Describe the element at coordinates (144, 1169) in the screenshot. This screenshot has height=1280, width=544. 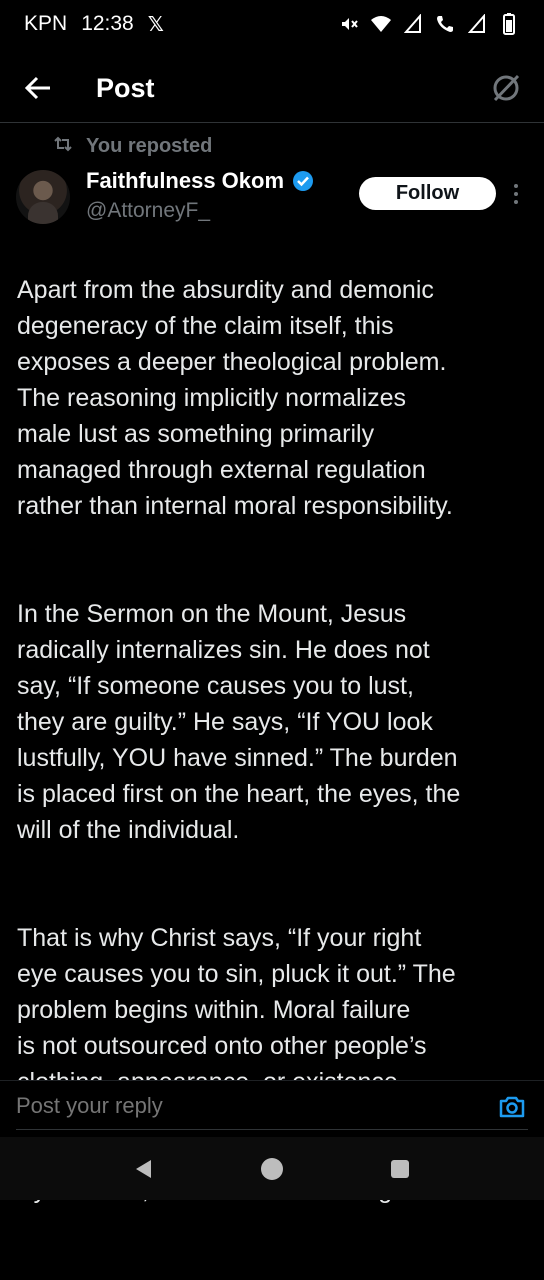
I see `nav-back-icon` at that location.